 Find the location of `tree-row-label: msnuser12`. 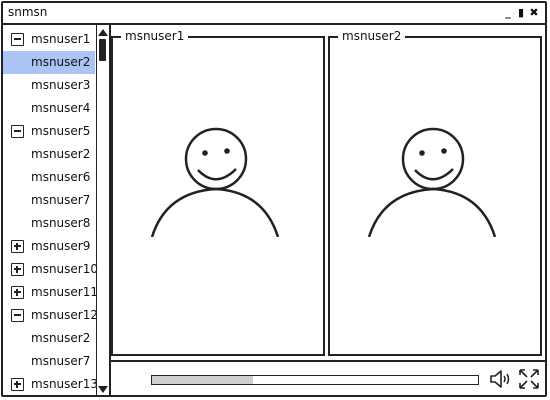

tree-row-label: msnuser12 is located at coordinates (64, 315).